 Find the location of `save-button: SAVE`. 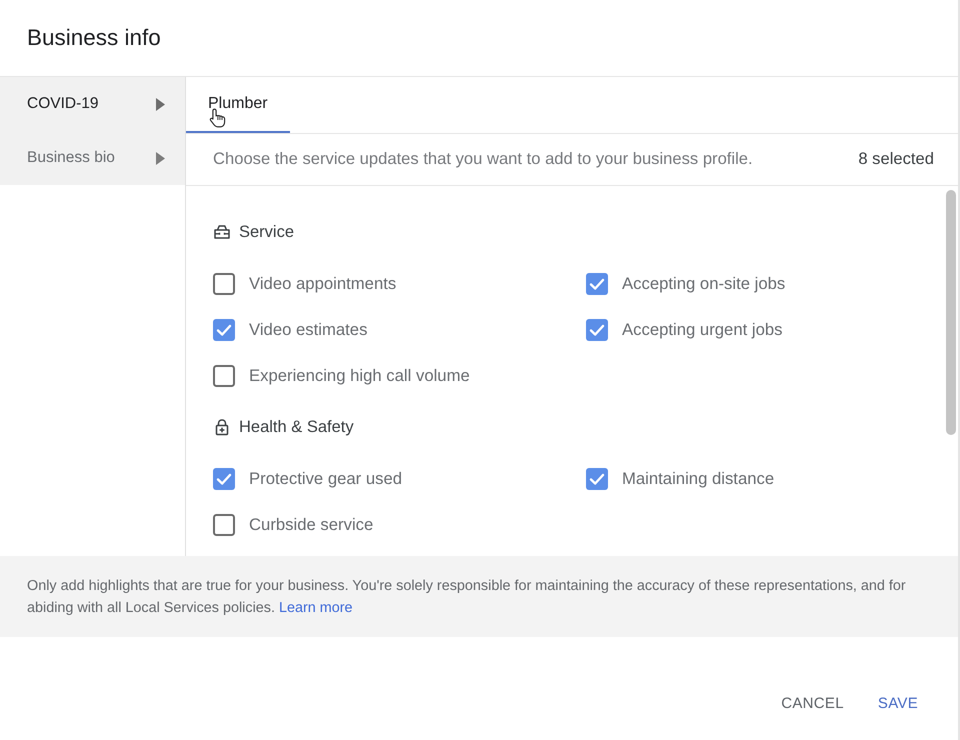

save-button: SAVE is located at coordinates (898, 704).